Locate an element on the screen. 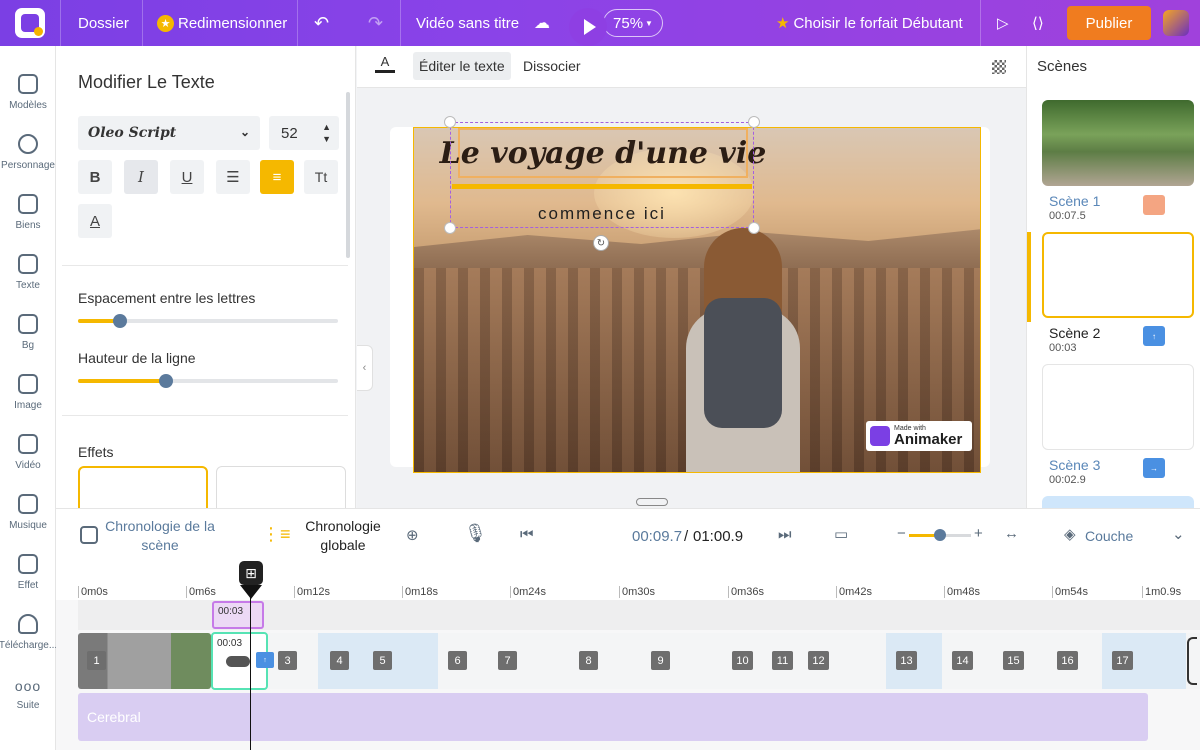 The width and height of the screenshot is (1200, 750). scene-number: 16 is located at coordinates (1067, 660).